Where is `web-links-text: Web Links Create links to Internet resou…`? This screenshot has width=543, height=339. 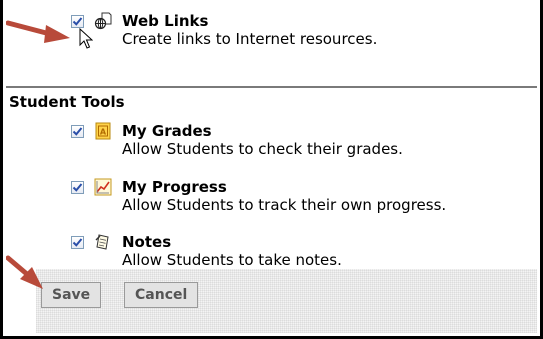 web-links-text: Web Links Create links to Internet resou… is located at coordinates (249, 30).